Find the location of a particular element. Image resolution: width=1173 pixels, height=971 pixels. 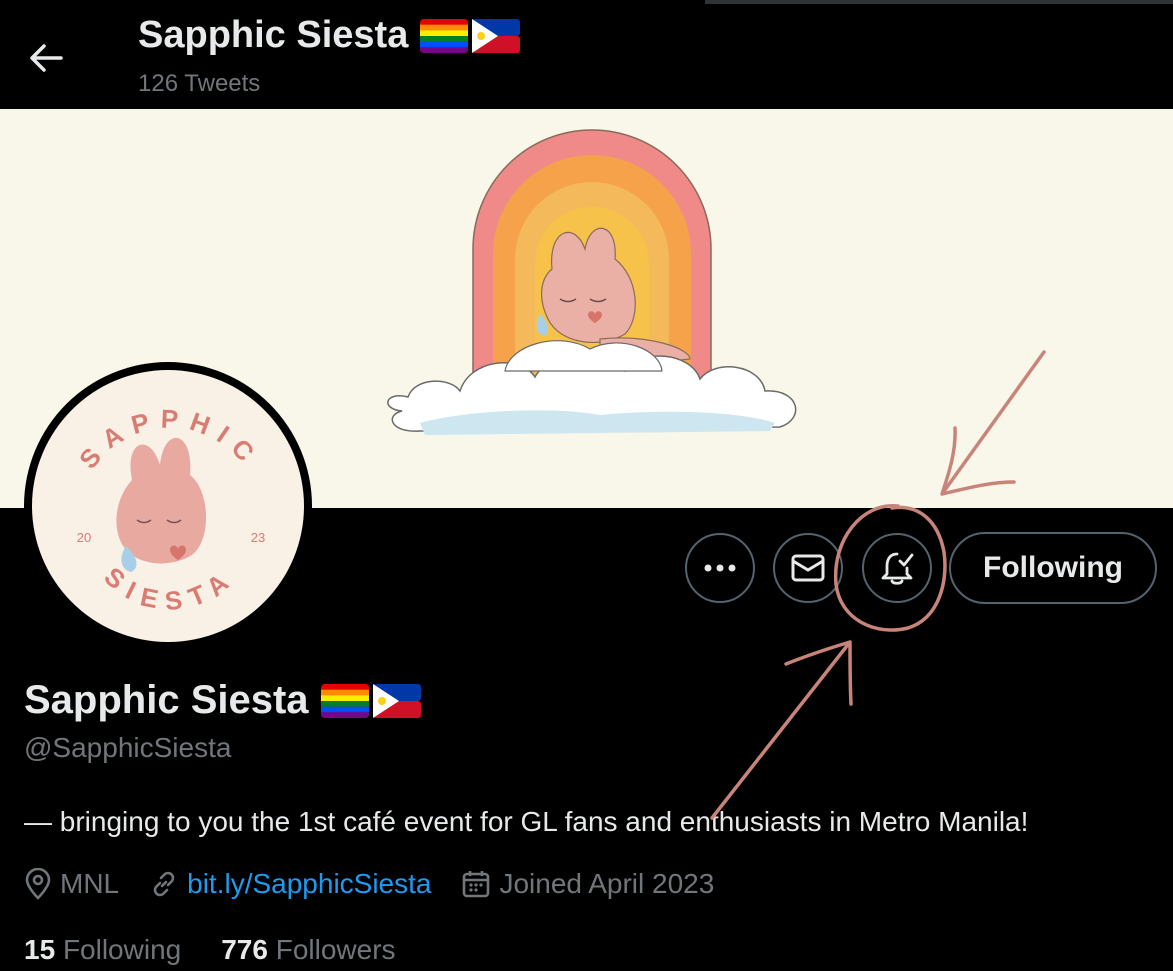

location-item: MNL is located at coordinates (71, 884).